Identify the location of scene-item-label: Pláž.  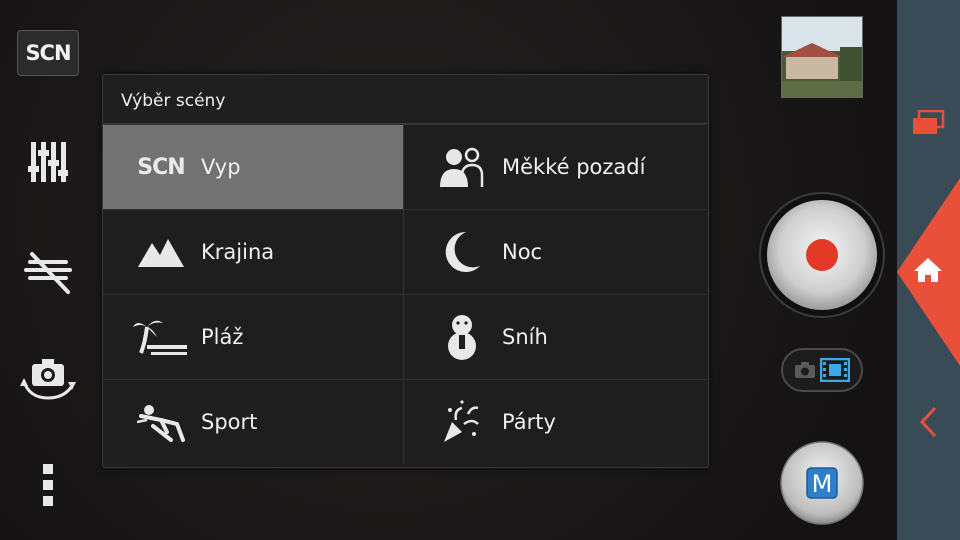
(222, 337).